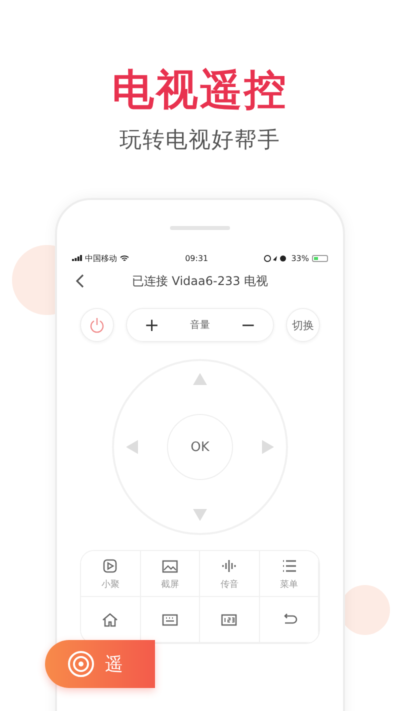 This screenshot has width=400, height=711. Describe the element at coordinates (200, 379) in the screenshot. I see `up-arrow-icon` at that location.